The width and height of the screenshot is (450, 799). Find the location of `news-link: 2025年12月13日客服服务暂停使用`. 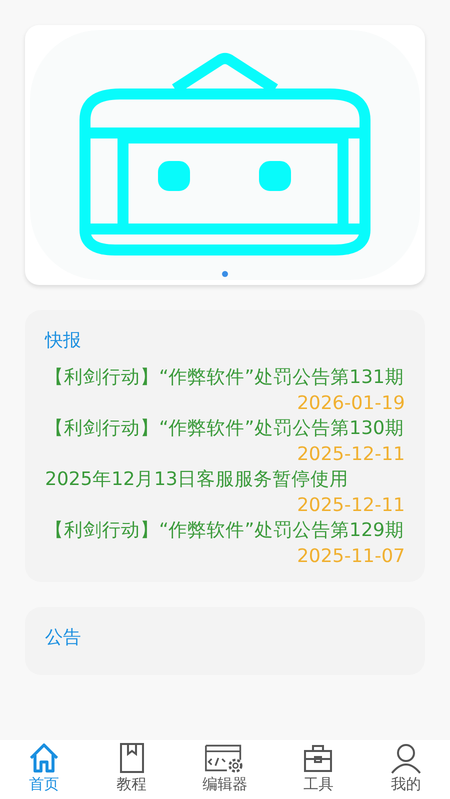

news-link: 2025年12月13日客服服务暂停使用 is located at coordinates (225, 480).